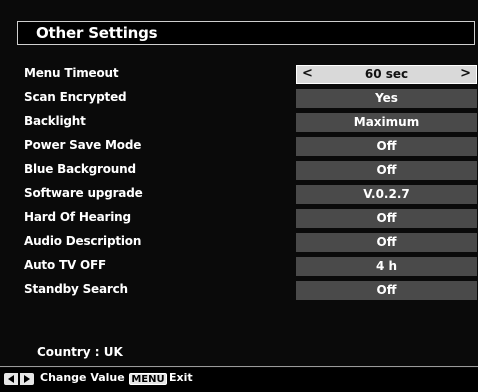 The width and height of the screenshot is (478, 392). I want to click on setting-value-selector: V.0.2.7, so click(386, 194).